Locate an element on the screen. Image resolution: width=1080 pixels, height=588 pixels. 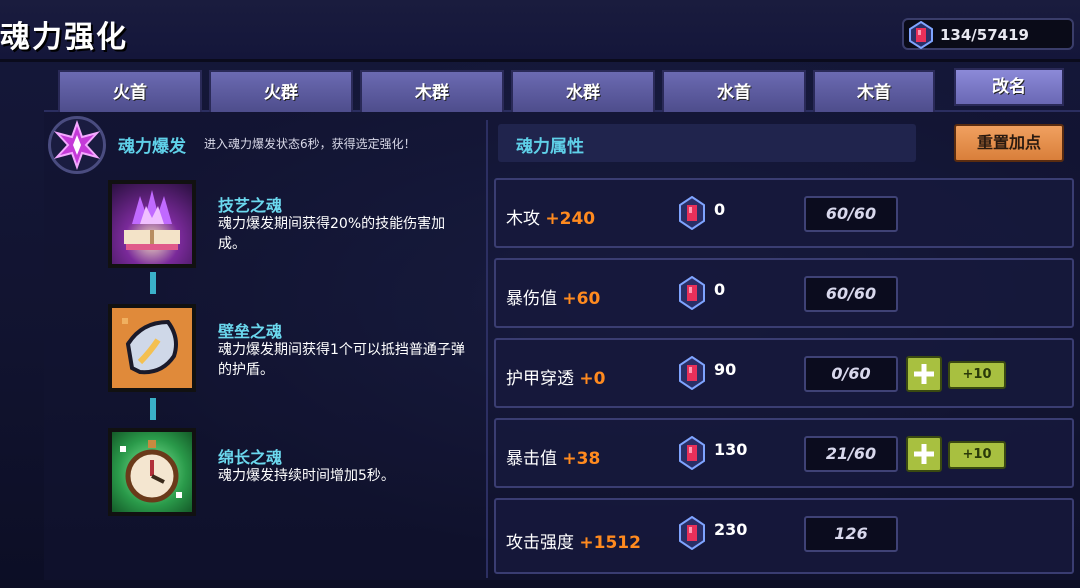
attribute-name: 木攻 is located at coordinates (523, 219).